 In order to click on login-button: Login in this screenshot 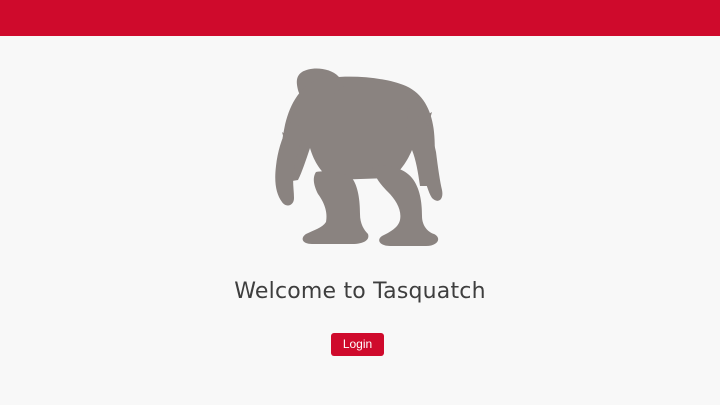, I will do `click(357, 344)`.